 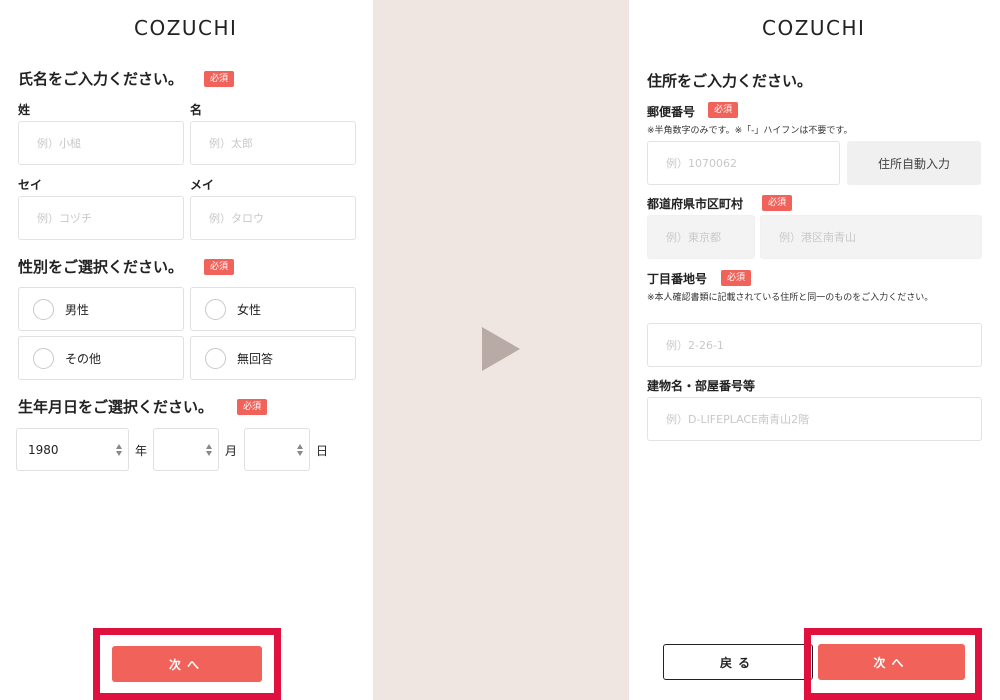 What do you see at coordinates (24, 110) in the screenshot?
I see `last-name-label: 姓` at bounding box center [24, 110].